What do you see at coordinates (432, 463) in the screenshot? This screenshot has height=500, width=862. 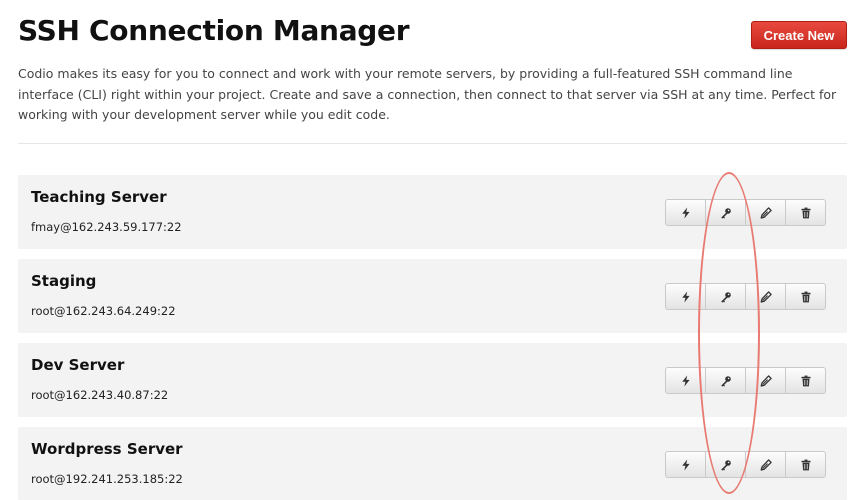 I see `server-row: Wordpress Server root@192.241.253.185:22` at bounding box center [432, 463].